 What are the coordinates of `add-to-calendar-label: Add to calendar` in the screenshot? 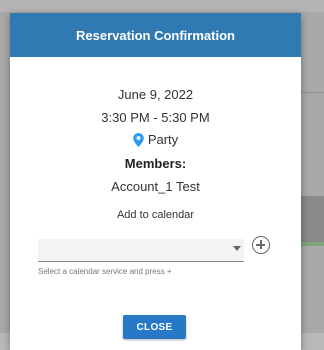 It's located at (155, 215).